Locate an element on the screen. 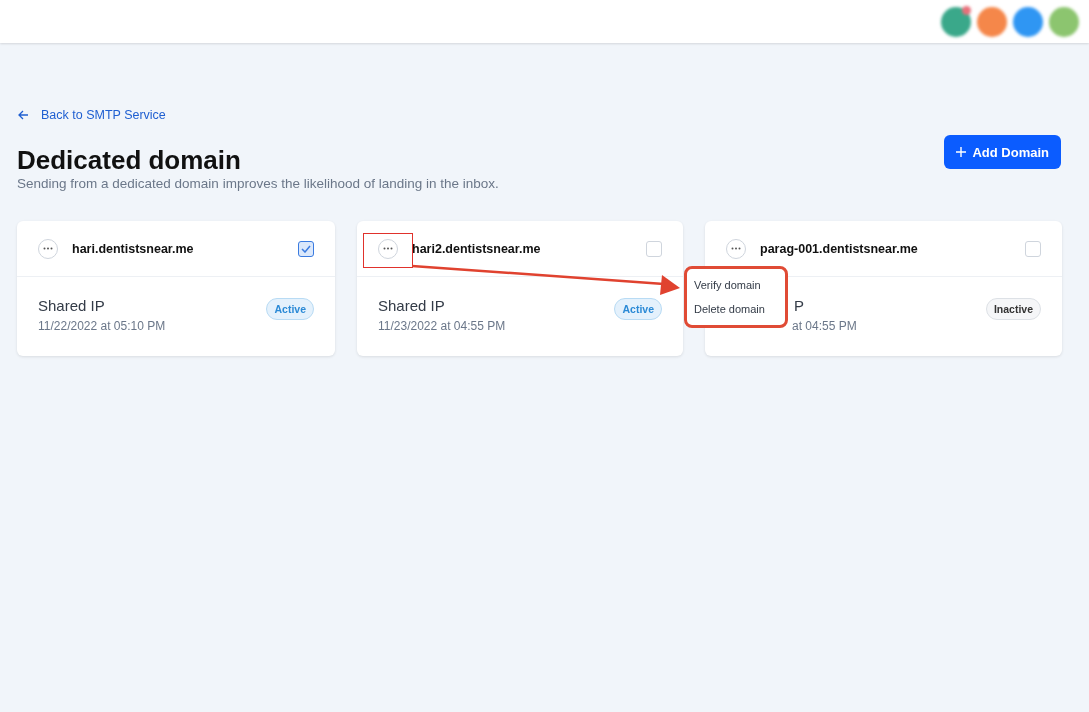 This screenshot has width=1089, height=712. add-domain-button: Add Domain is located at coordinates (1002, 152).